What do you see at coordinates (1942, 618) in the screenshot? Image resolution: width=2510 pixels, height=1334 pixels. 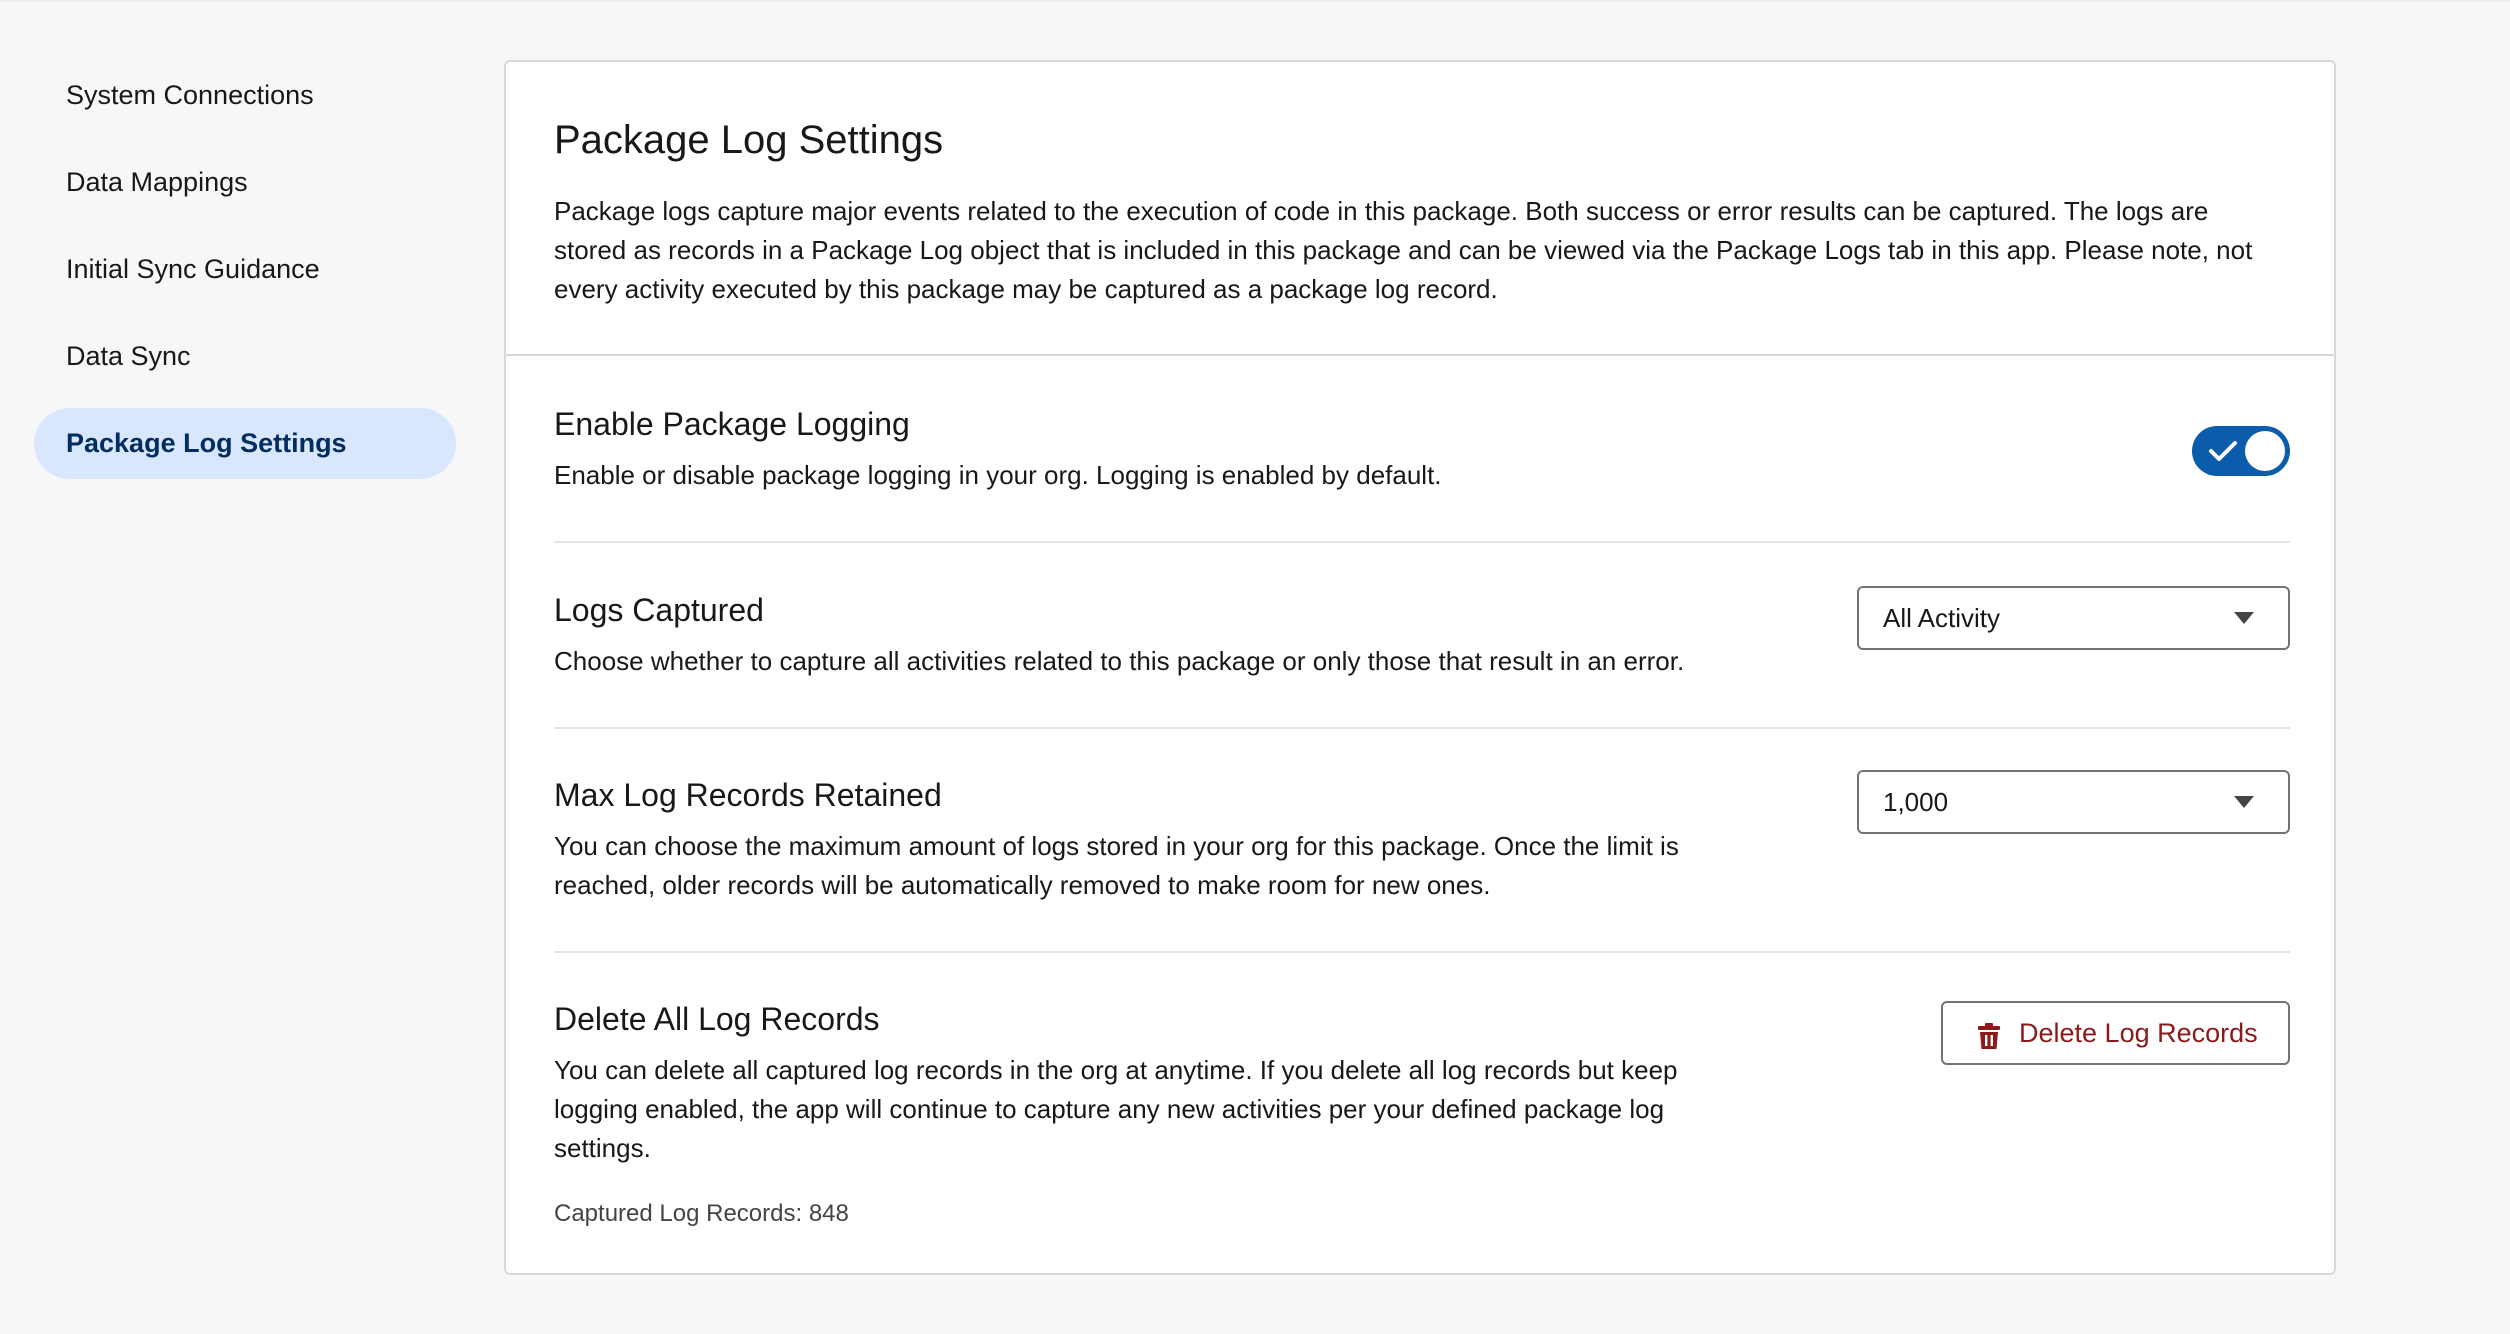 I see `logs-captured-selected-value: All Activity` at bounding box center [1942, 618].